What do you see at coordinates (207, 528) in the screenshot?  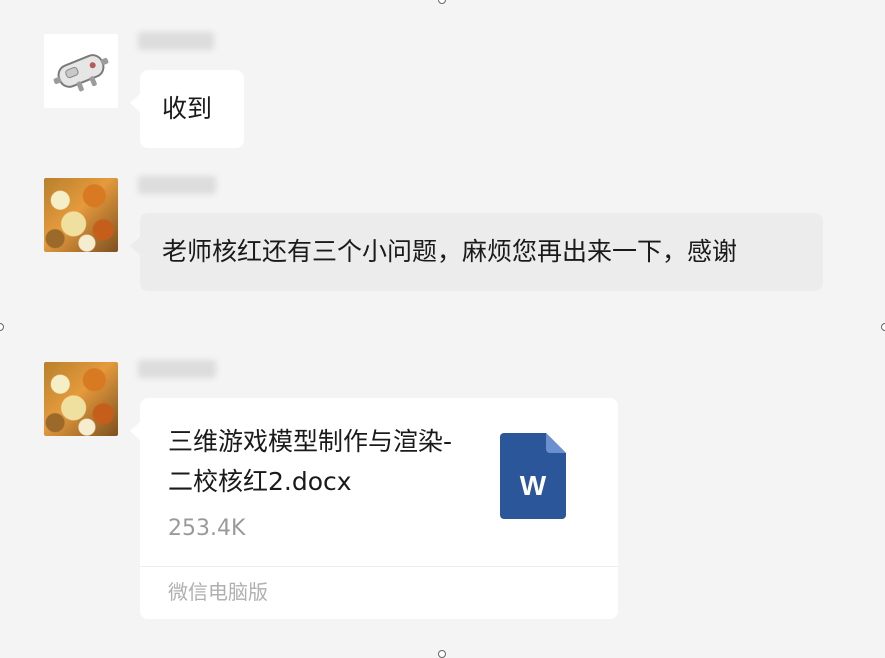 I see `file-size: 253.4K` at bounding box center [207, 528].